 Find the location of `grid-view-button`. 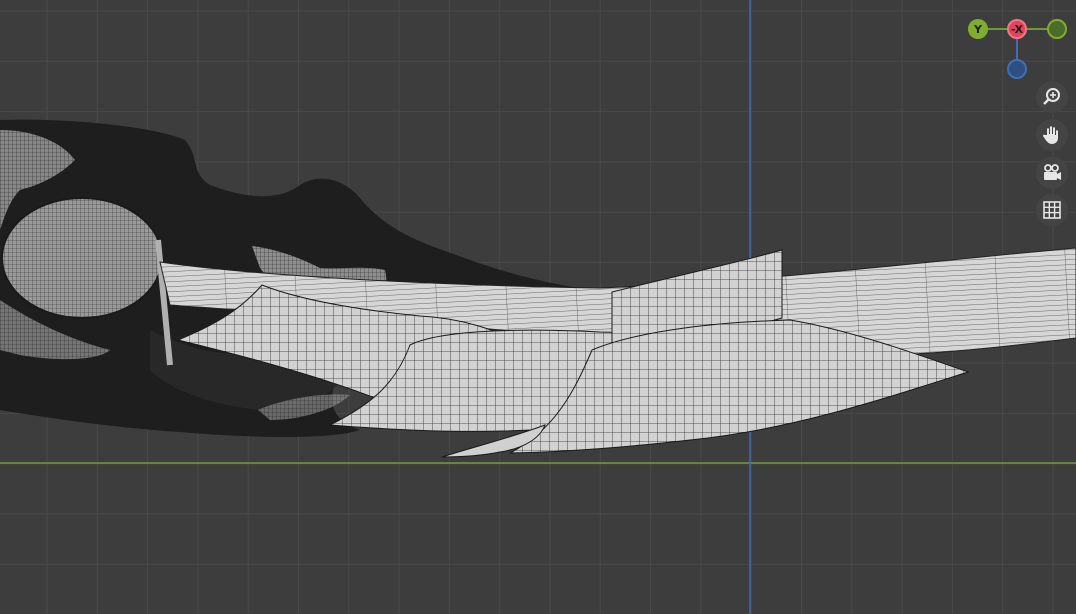

grid-view-button is located at coordinates (1052, 210).